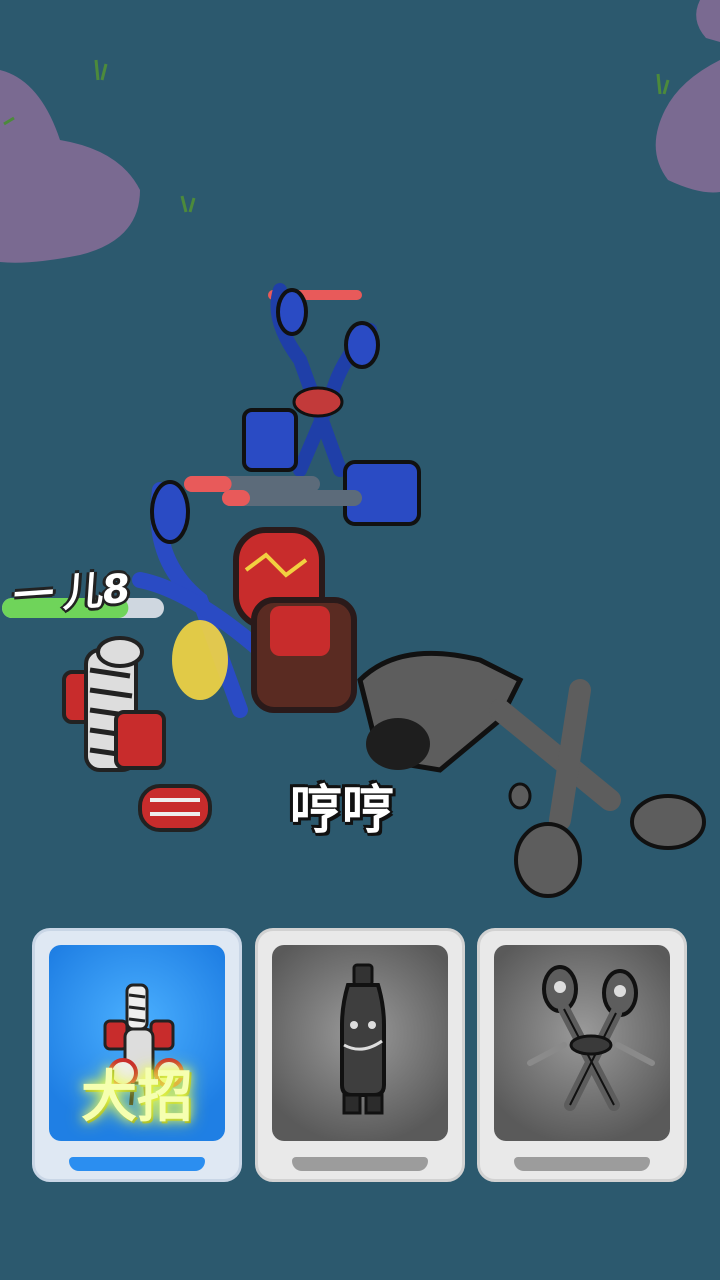 The width and height of the screenshot is (720, 1280). Describe the element at coordinates (137, 1164) in the screenshot. I see `card-zebra-select-bar` at that location.